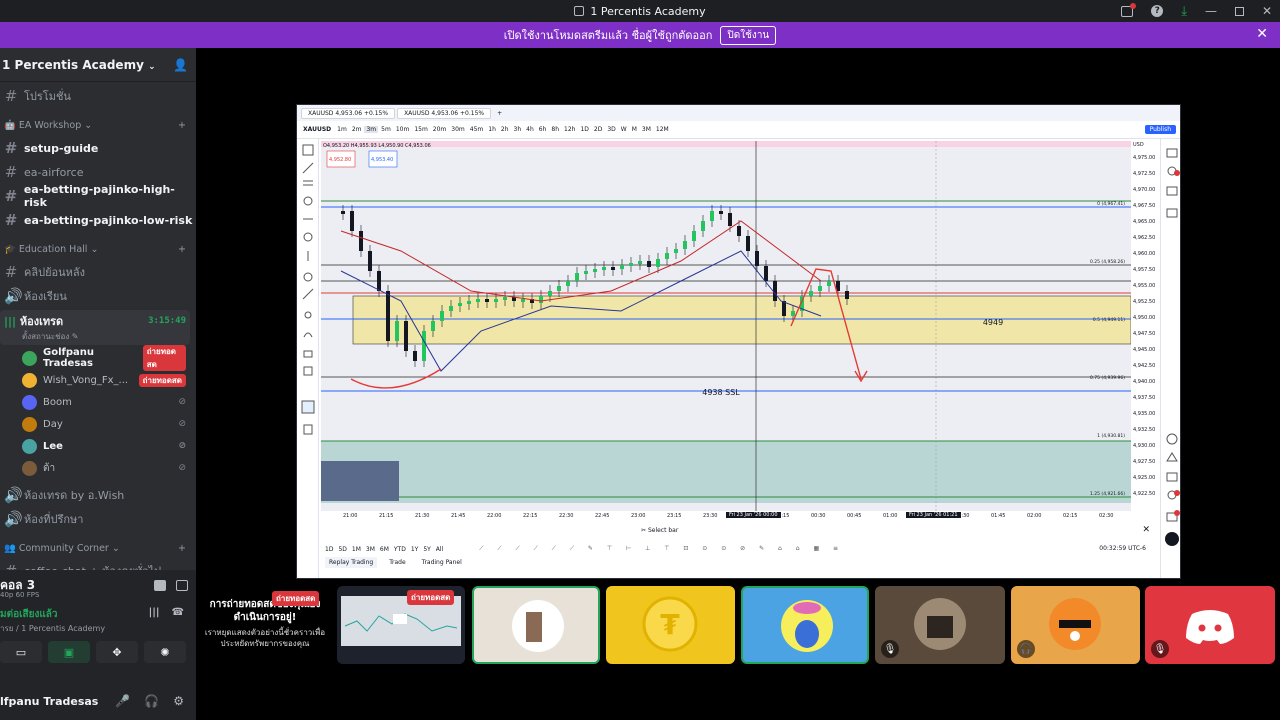  I want to click on timeframe-button: M, so click(634, 129).